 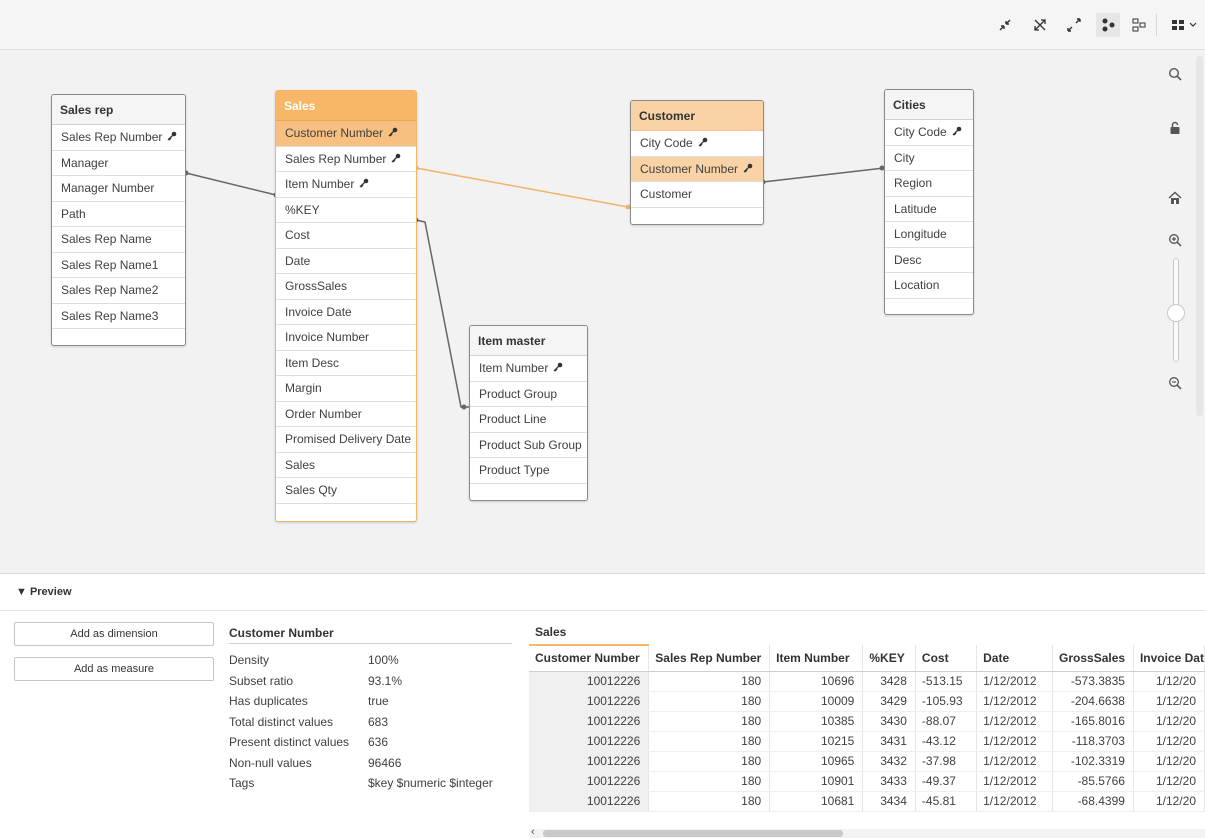 I want to click on preview-toggle: ▼ Preview, so click(x=44, y=592).